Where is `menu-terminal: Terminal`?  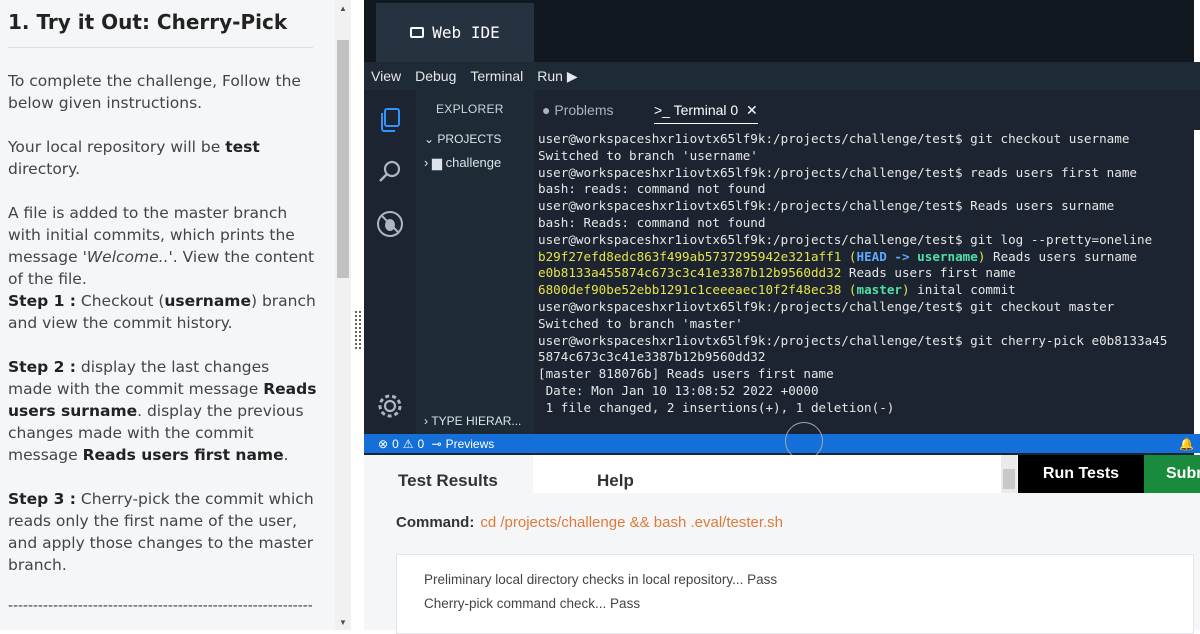
menu-terminal: Terminal is located at coordinates (496, 76).